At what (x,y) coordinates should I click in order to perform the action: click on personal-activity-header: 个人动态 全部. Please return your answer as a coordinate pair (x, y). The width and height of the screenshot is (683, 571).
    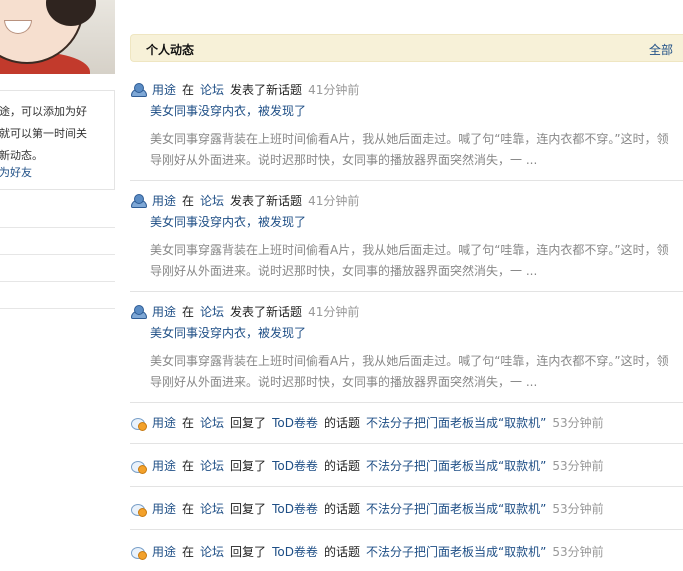
    Looking at the image, I should click on (406, 48).